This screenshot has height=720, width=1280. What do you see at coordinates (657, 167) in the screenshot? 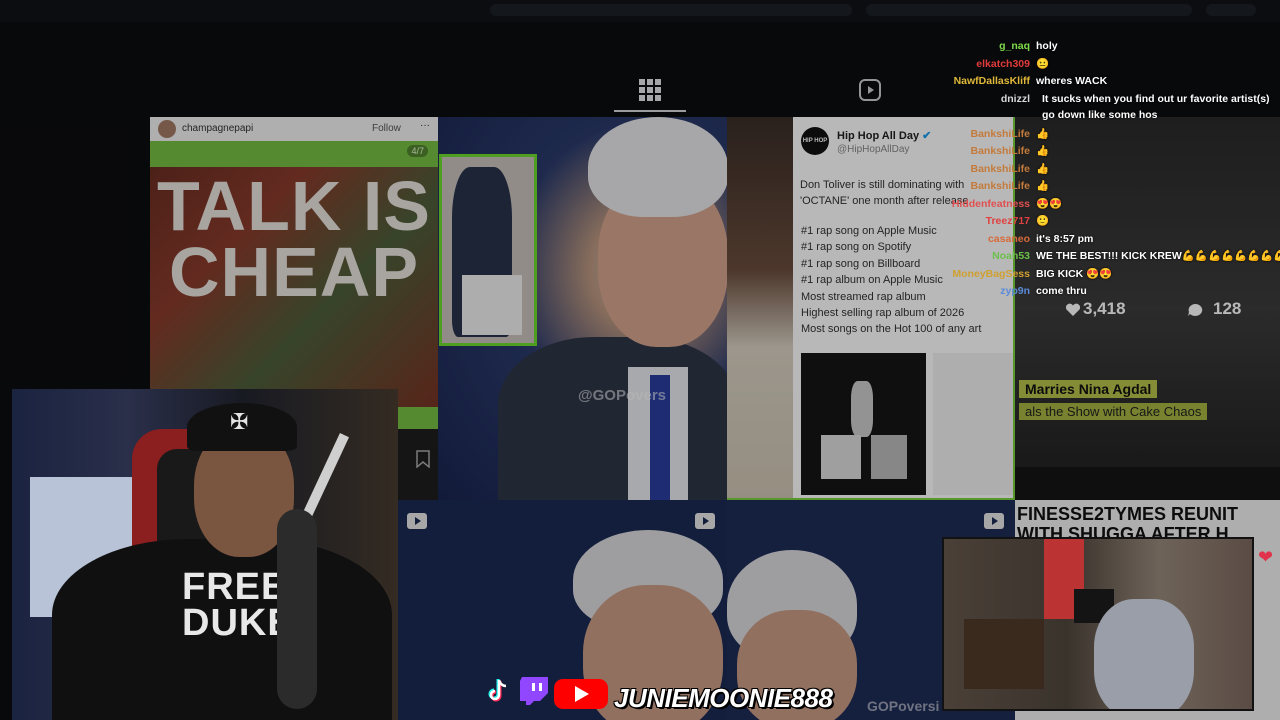
I see `hair` at bounding box center [657, 167].